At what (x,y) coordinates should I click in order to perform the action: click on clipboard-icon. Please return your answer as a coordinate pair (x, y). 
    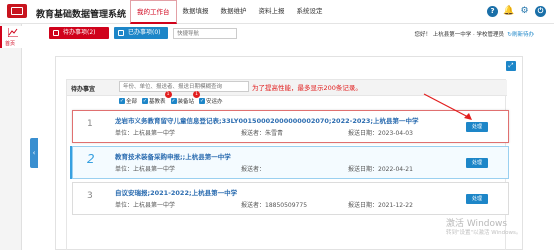
    Looking at the image, I should click on (56, 33).